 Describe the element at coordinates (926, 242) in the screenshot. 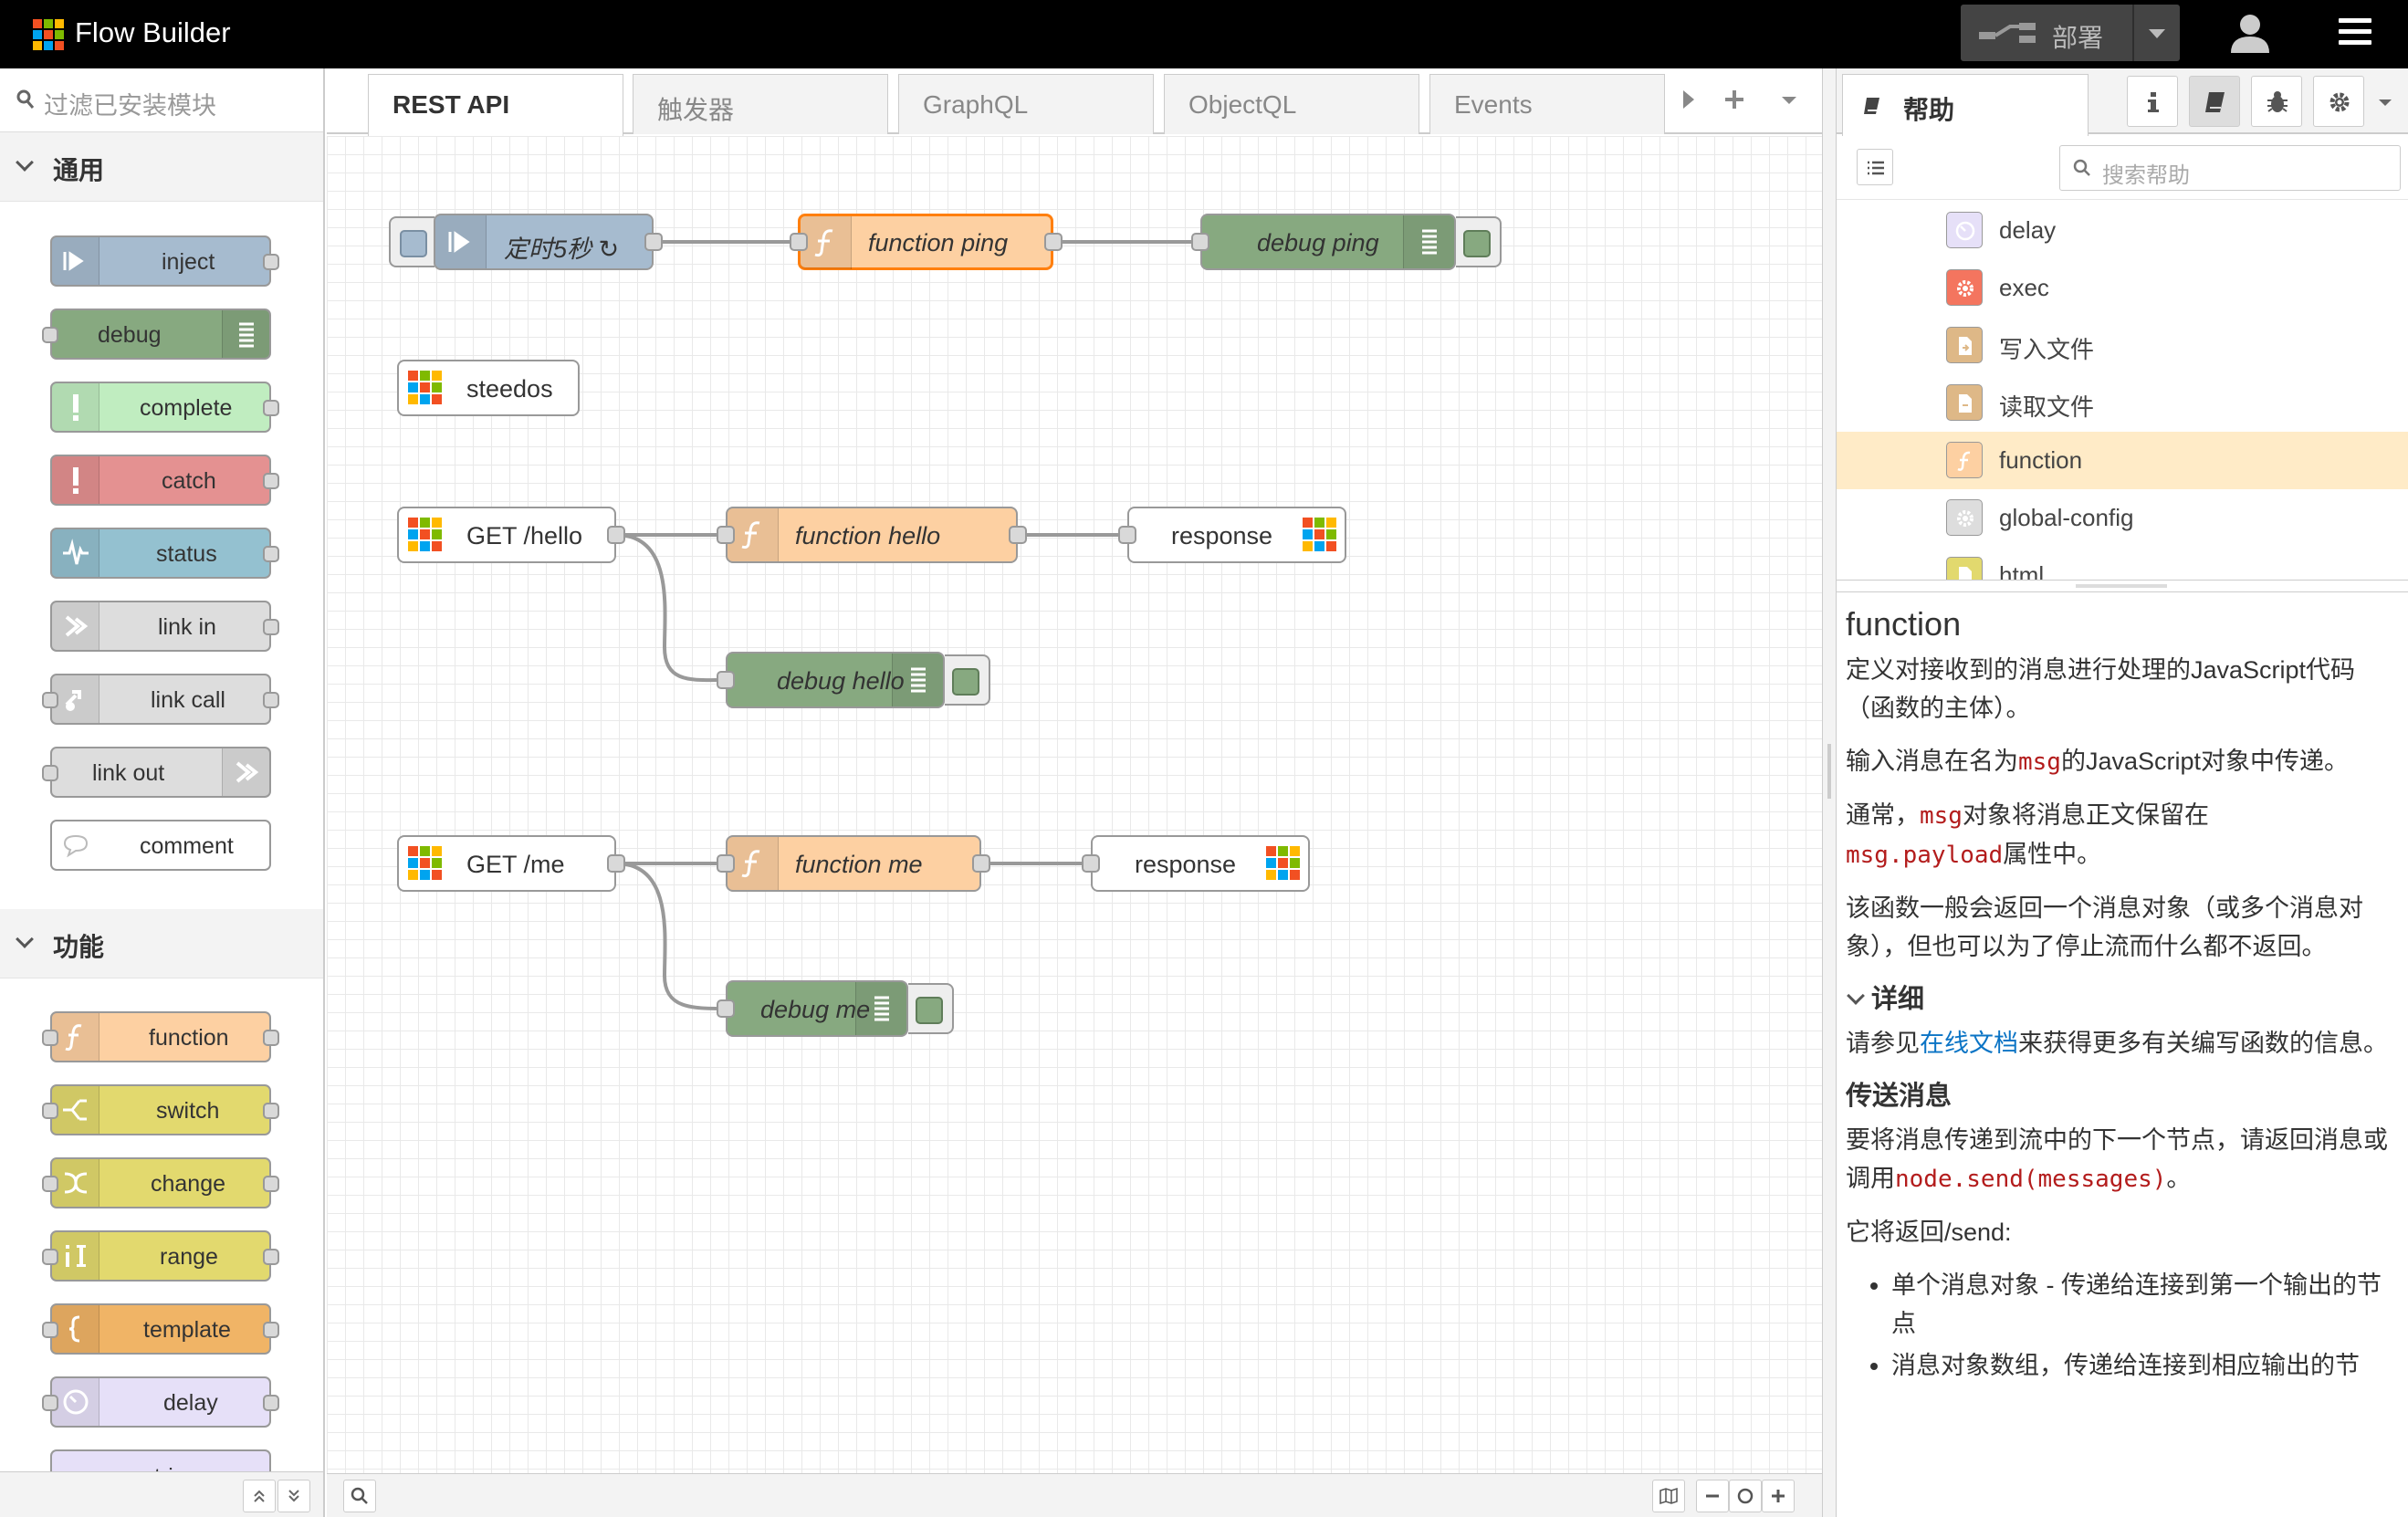

I see `flow-node-function-ping: function ping` at that location.